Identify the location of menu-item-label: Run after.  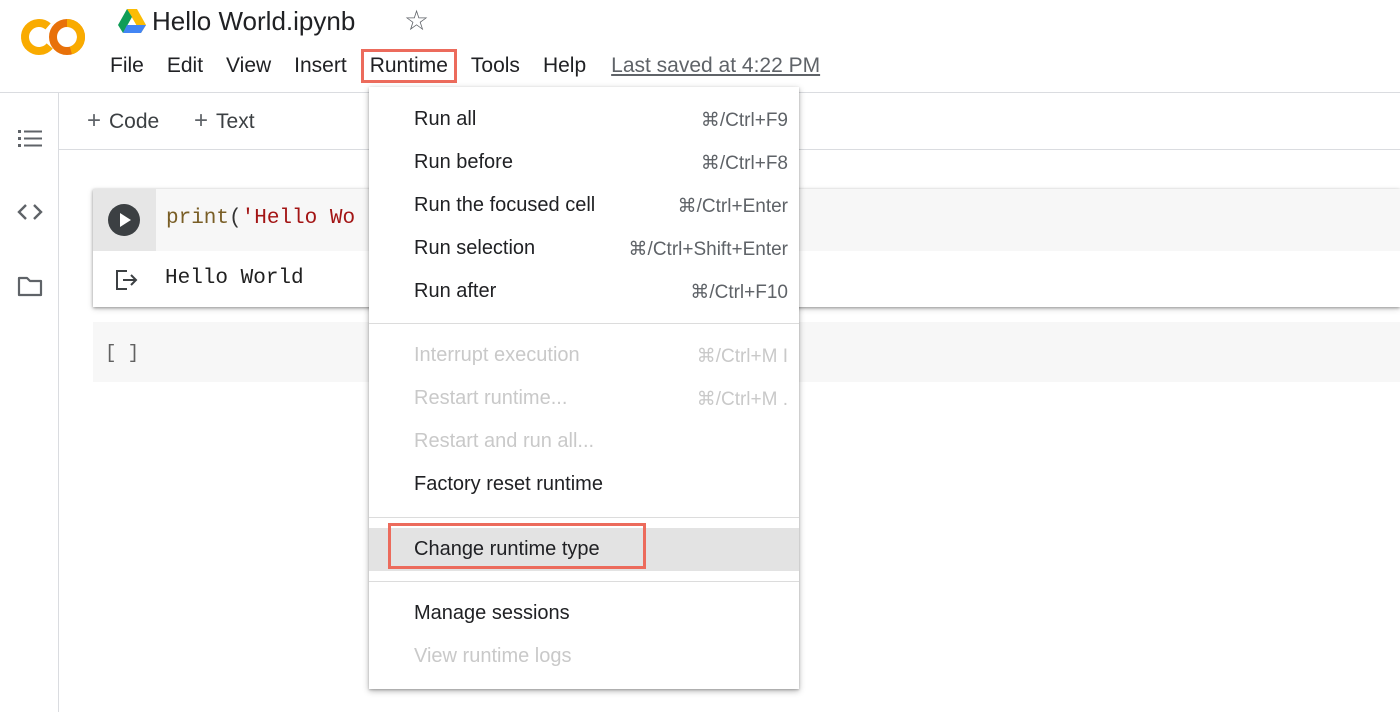
(455, 291).